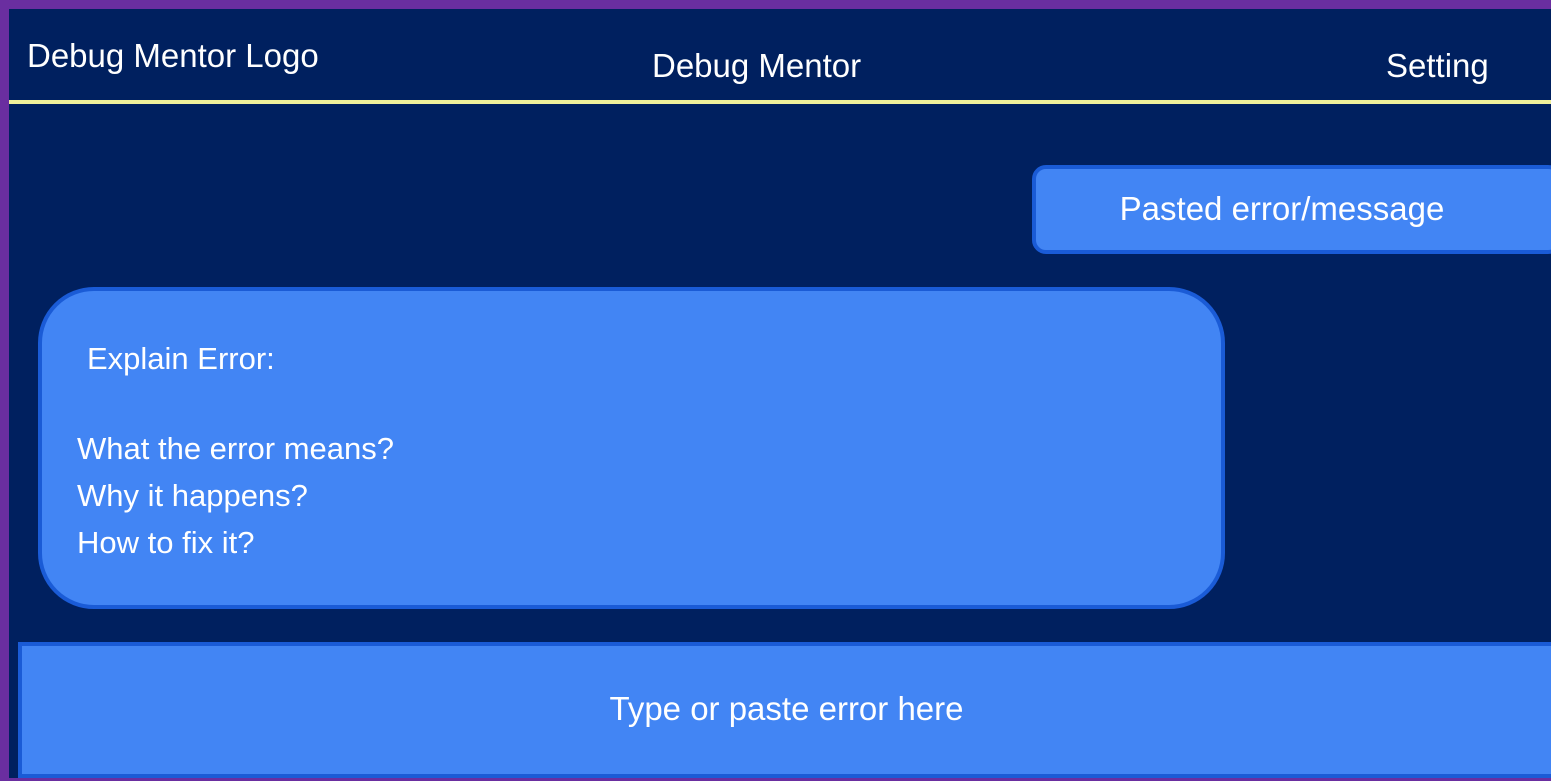 This screenshot has width=1551, height=781. What do you see at coordinates (236, 448) in the screenshot?
I see `assistant-message-line: What the error means?` at bounding box center [236, 448].